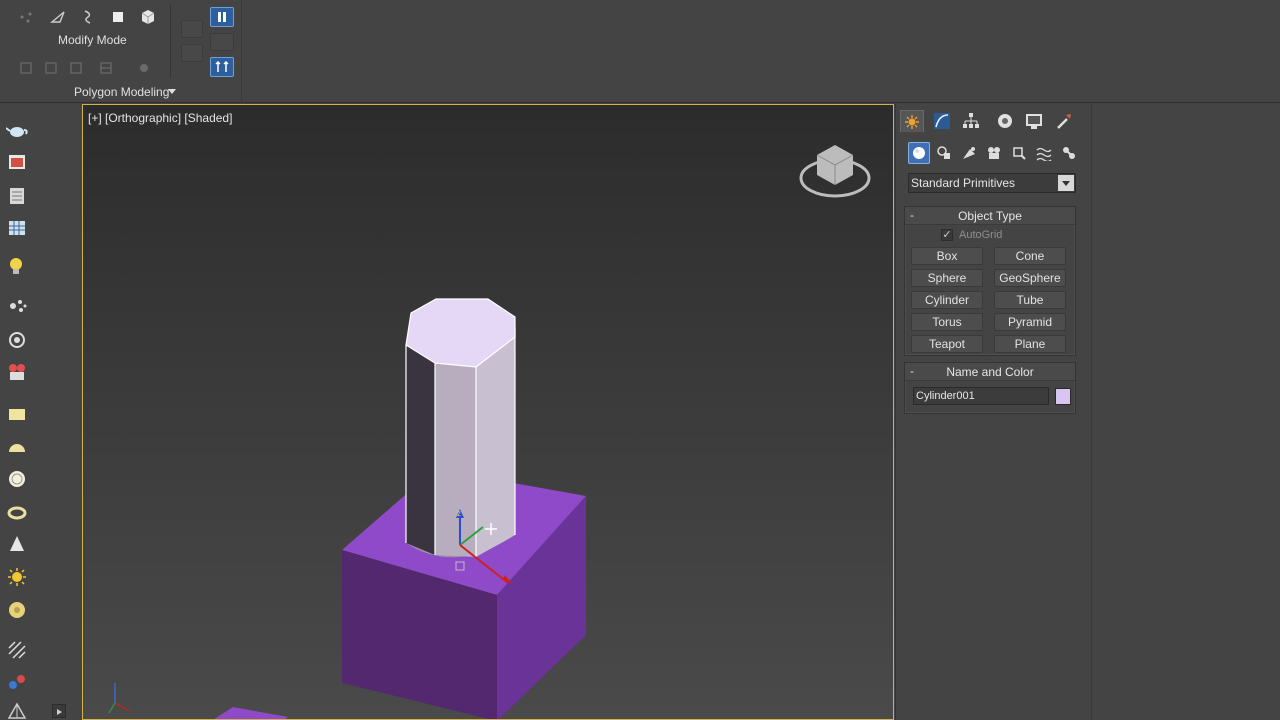  I want to click on name-and-color-rollout: - Name and Color, so click(990, 388).